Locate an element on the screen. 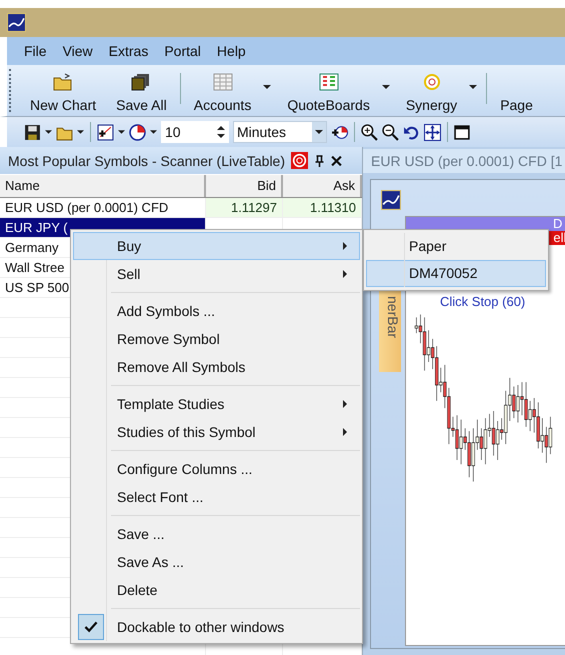 This screenshot has height=655, width=565. toolbar-button: New Chart is located at coordinates (63, 90).